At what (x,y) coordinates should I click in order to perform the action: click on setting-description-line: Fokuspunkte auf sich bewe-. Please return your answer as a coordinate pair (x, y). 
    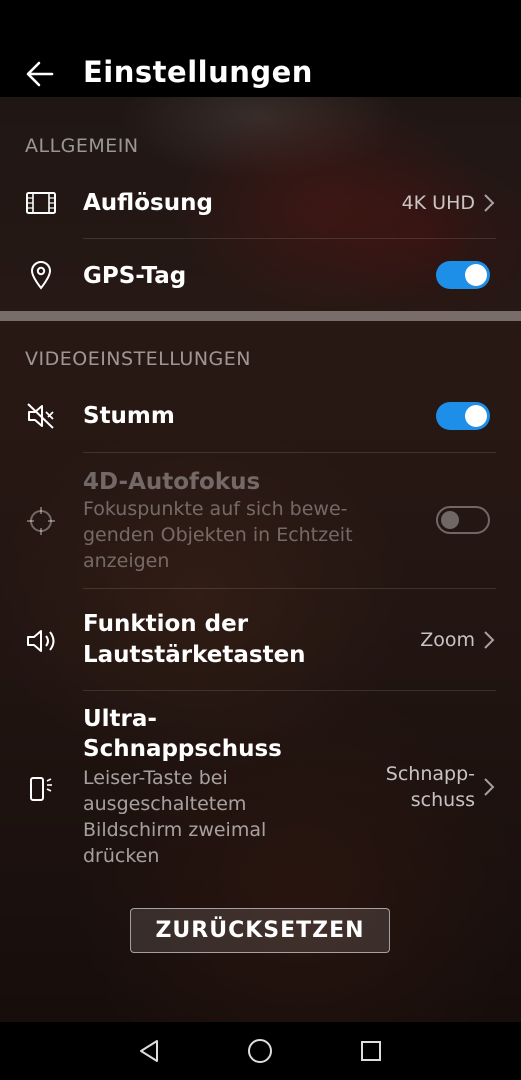
    Looking at the image, I should click on (215, 509).